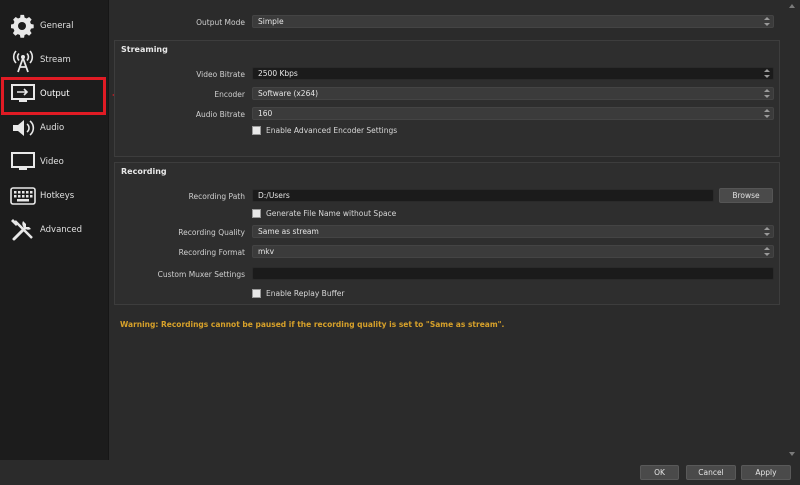 The width and height of the screenshot is (800, 485). What do you see at coordinates (23, 94) in the screenshot?
I see `monitor-arrow-icon` at bounding box center [23, 94].